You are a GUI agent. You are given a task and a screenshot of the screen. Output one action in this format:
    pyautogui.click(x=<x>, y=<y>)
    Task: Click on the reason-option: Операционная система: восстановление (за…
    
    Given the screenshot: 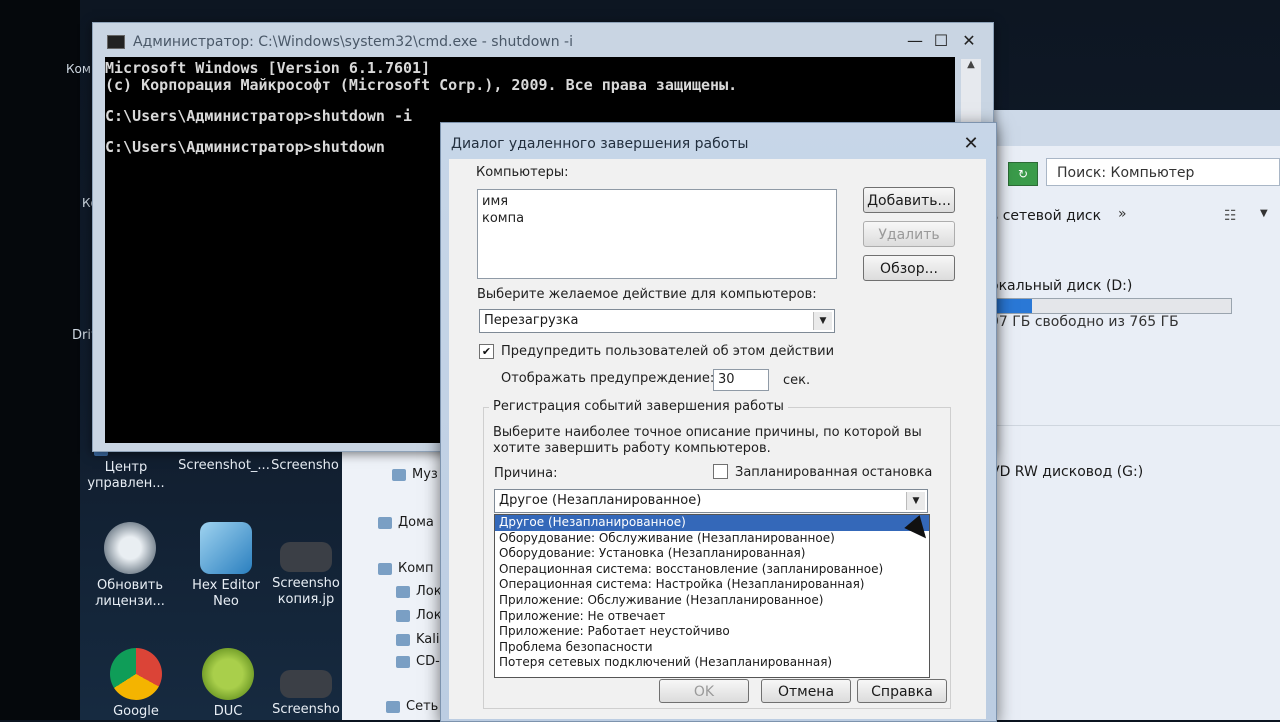 What is the action you would take?
    pyautogui.click(x=712, y=570)
    